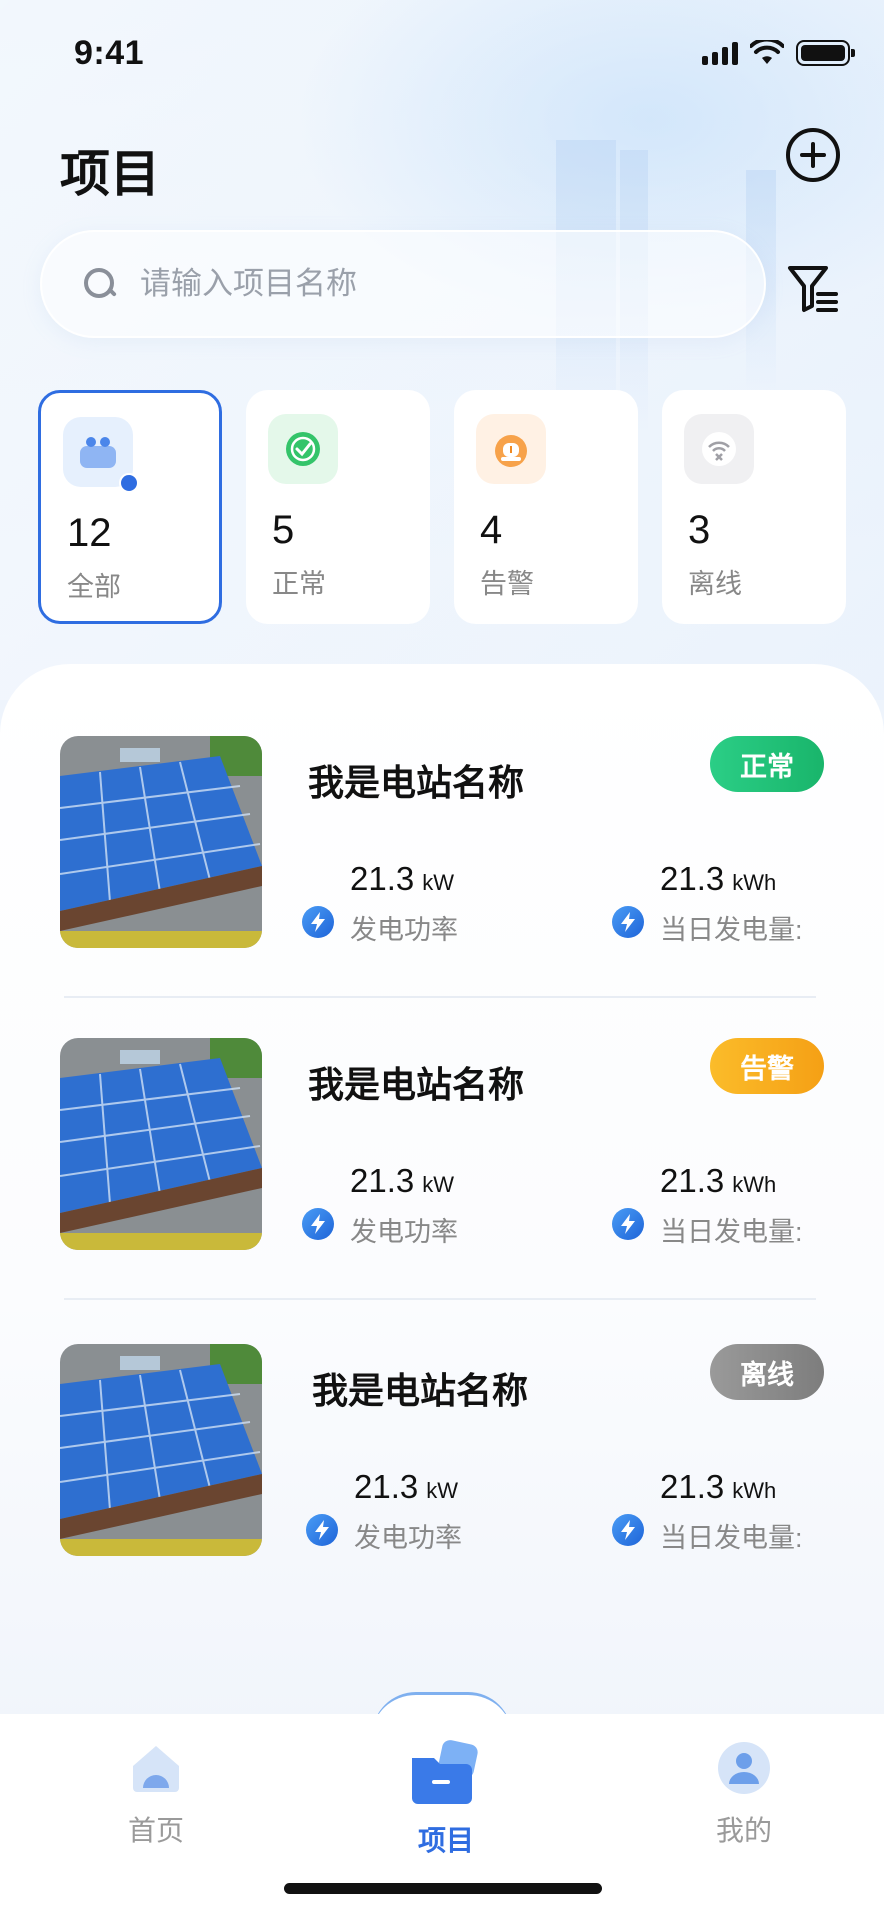  I want to click on station-card: 我是电站名称 正常 21.3 kW 发电功率 21.3 kWh 当日发电量:, so click(442, 842).